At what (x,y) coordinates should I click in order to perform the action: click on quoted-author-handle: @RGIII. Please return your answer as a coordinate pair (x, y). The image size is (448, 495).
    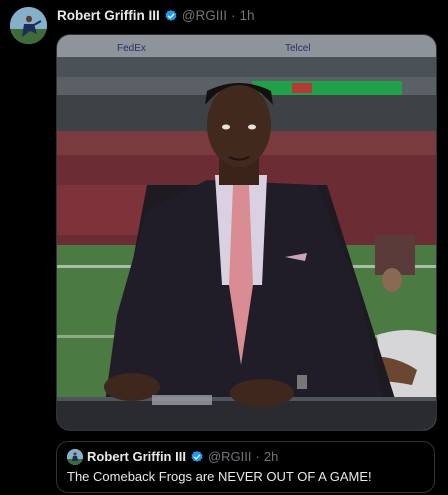
    Looking at the image, I should click on (229, 456).